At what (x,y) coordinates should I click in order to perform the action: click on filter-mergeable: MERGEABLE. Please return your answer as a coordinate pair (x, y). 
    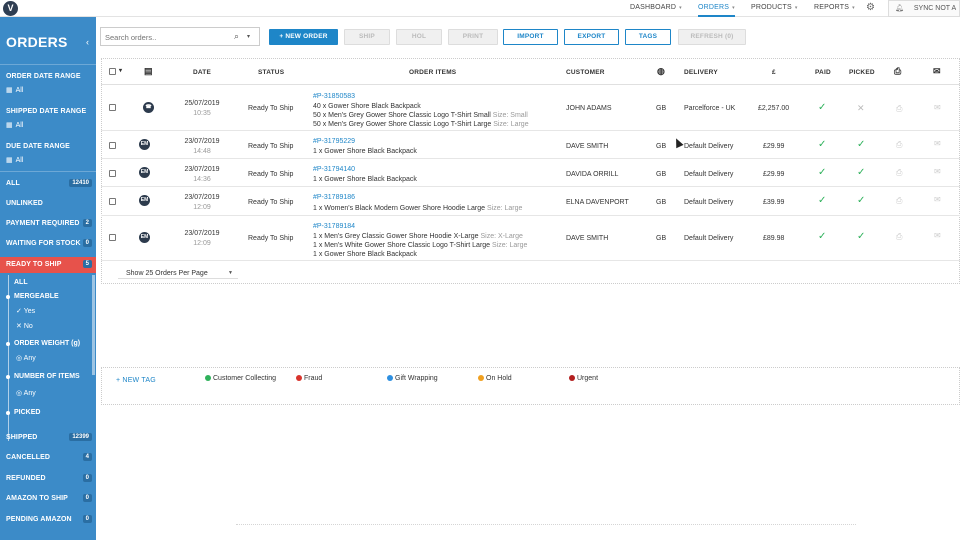
    Looking at the image, I should click on (36, 296).